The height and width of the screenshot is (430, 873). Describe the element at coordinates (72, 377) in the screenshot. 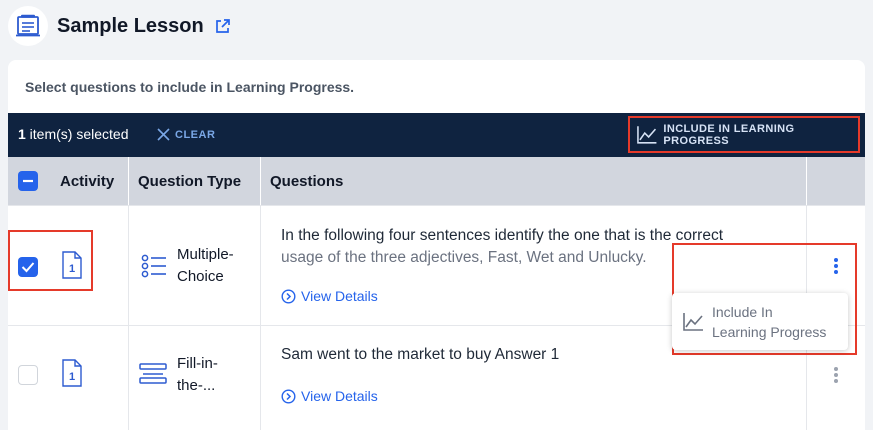

I see `activity-number: 1` at that location.